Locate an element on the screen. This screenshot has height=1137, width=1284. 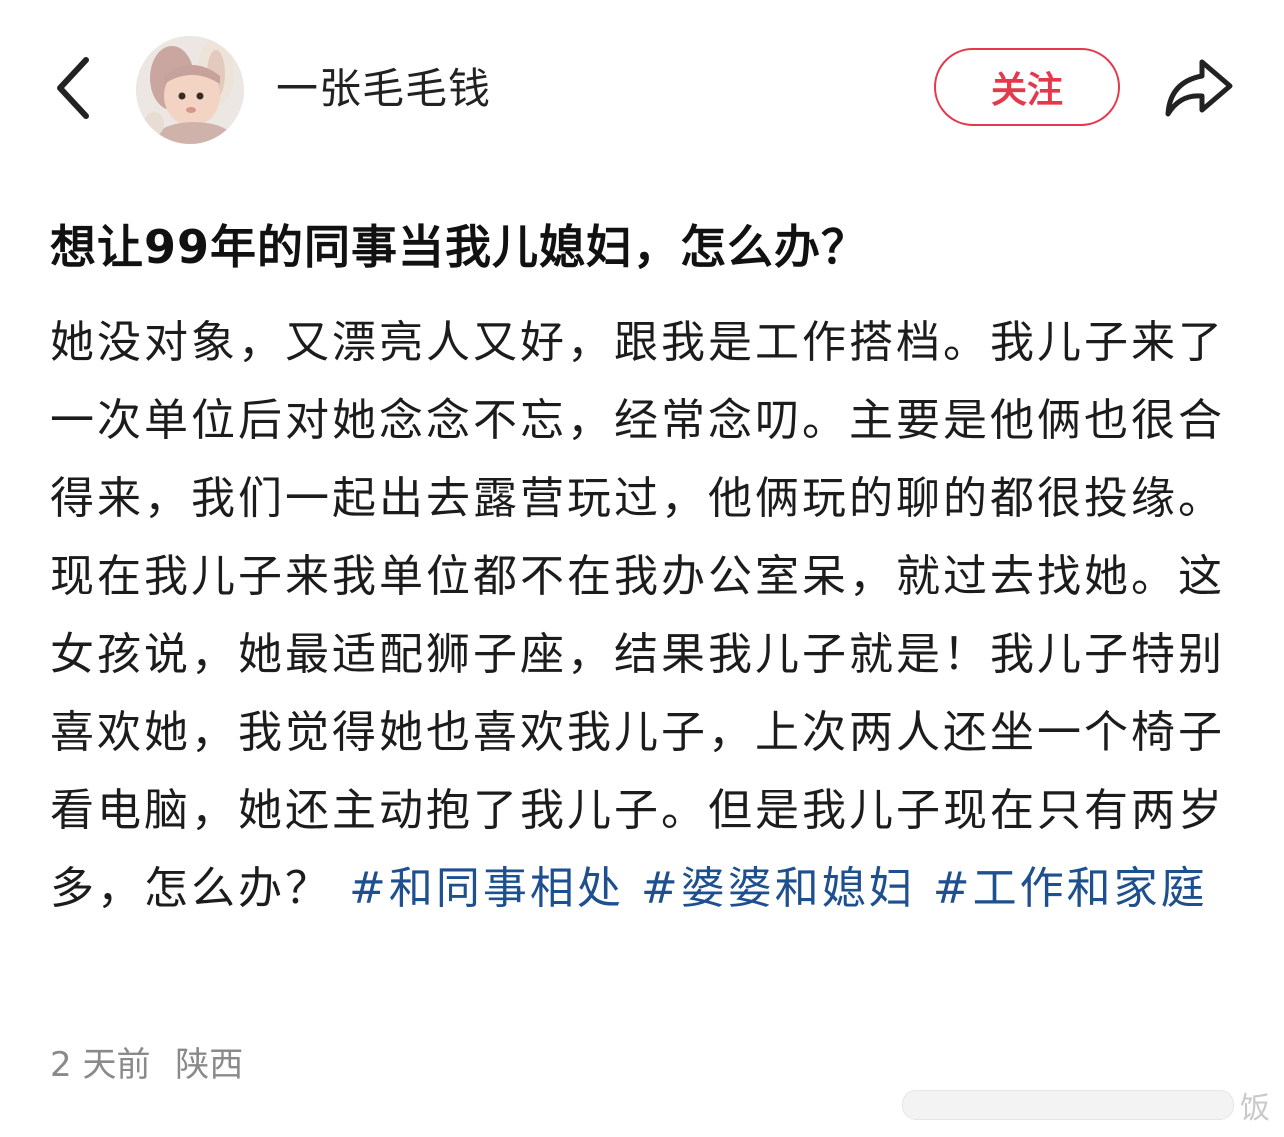
share-arrow-icon is located at coordinates (1199, 88).